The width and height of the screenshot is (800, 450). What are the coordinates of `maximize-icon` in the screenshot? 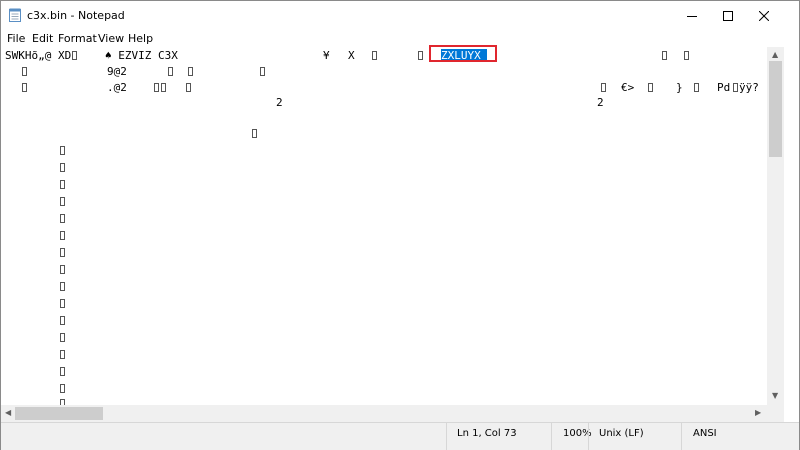 It's located at (728, 15).